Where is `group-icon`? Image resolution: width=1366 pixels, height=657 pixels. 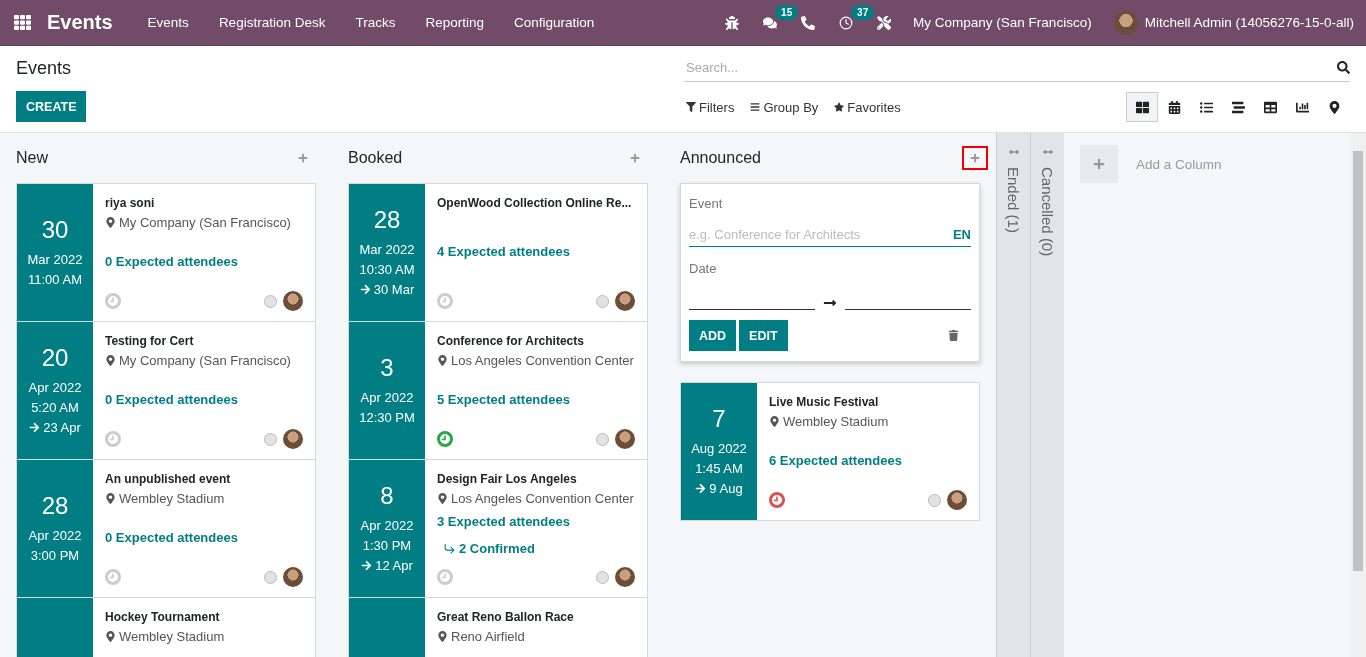 group-icon is located at coordinates (755, 107).